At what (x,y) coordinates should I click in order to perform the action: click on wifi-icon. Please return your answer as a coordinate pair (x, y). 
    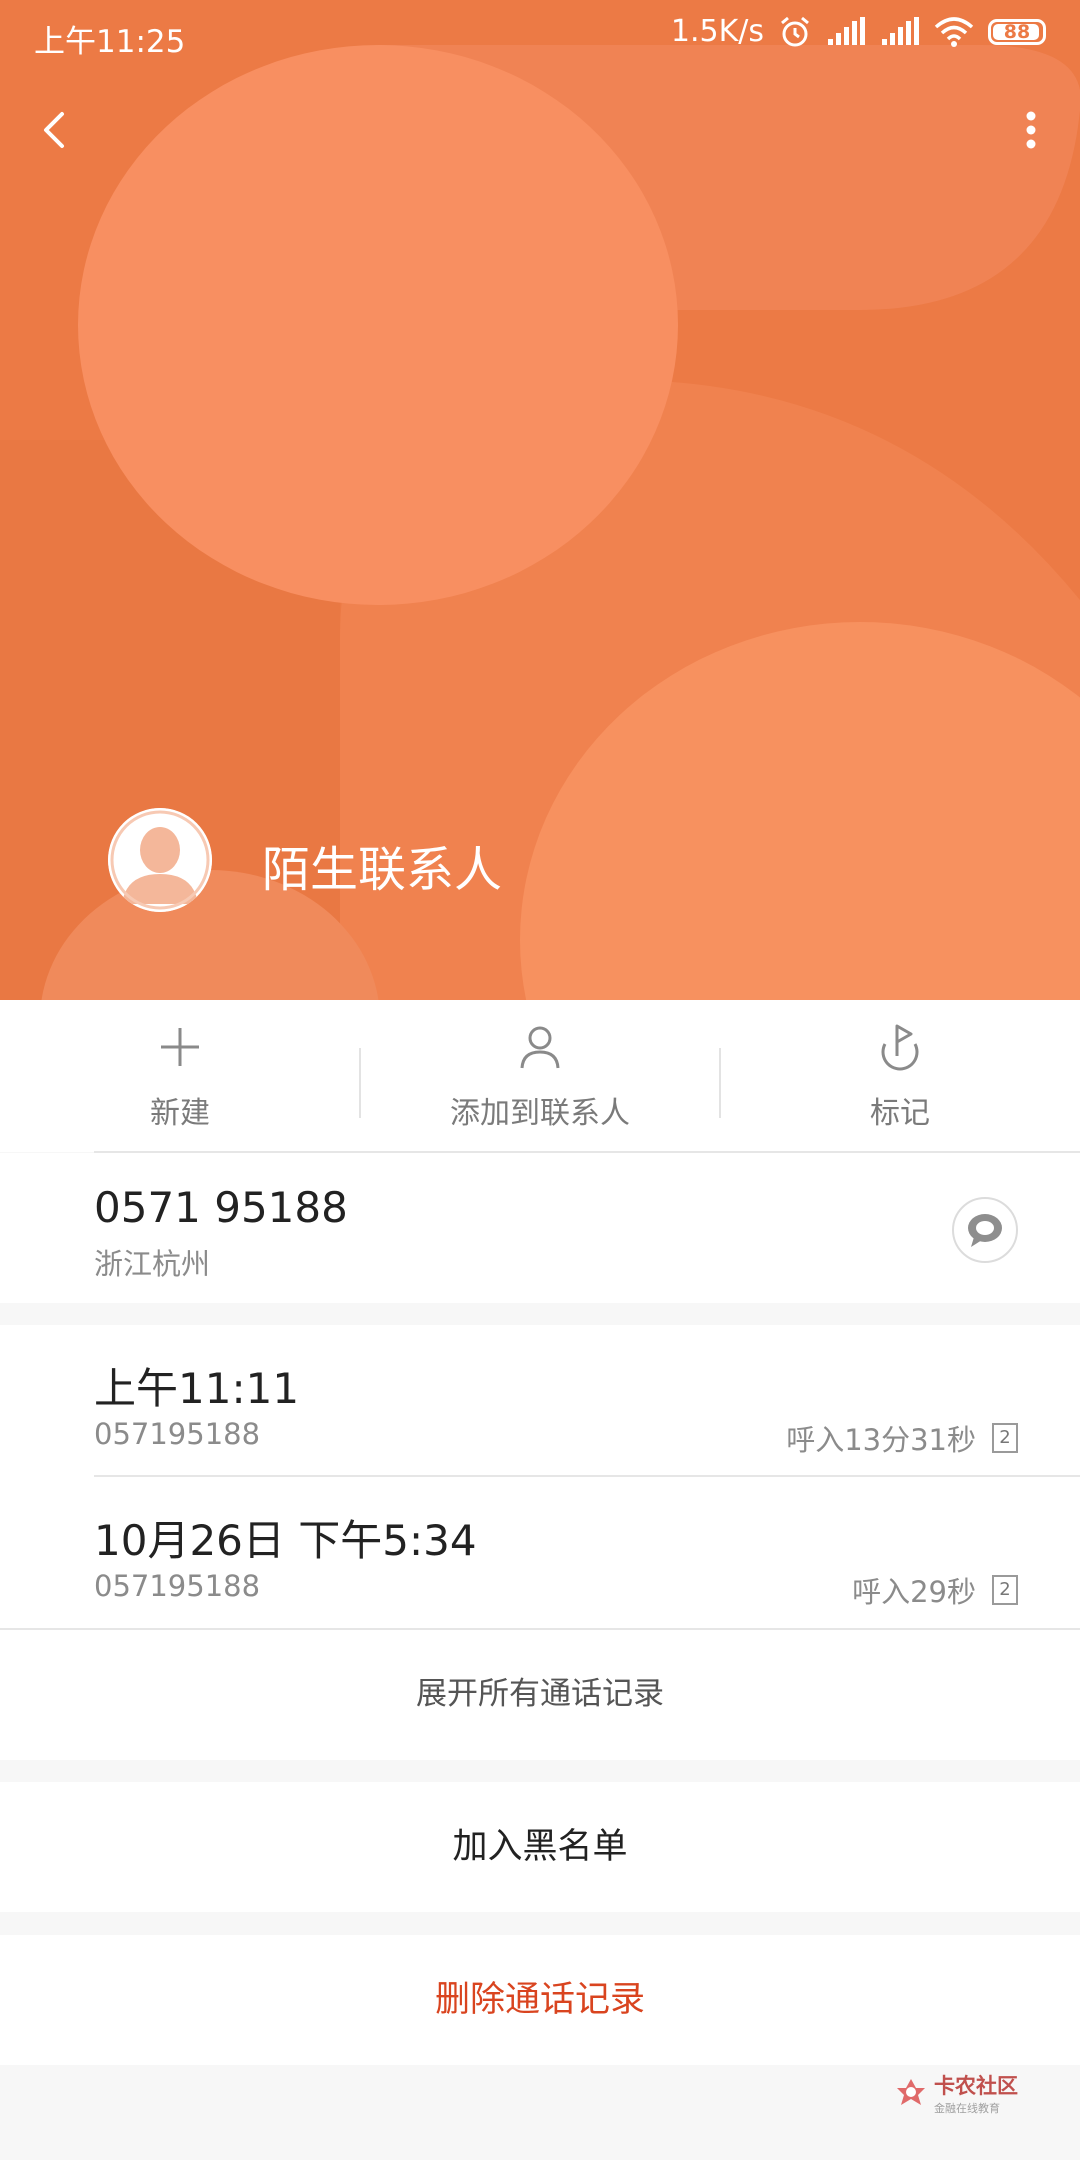
    Looking at the image, I should click on (954, 31).